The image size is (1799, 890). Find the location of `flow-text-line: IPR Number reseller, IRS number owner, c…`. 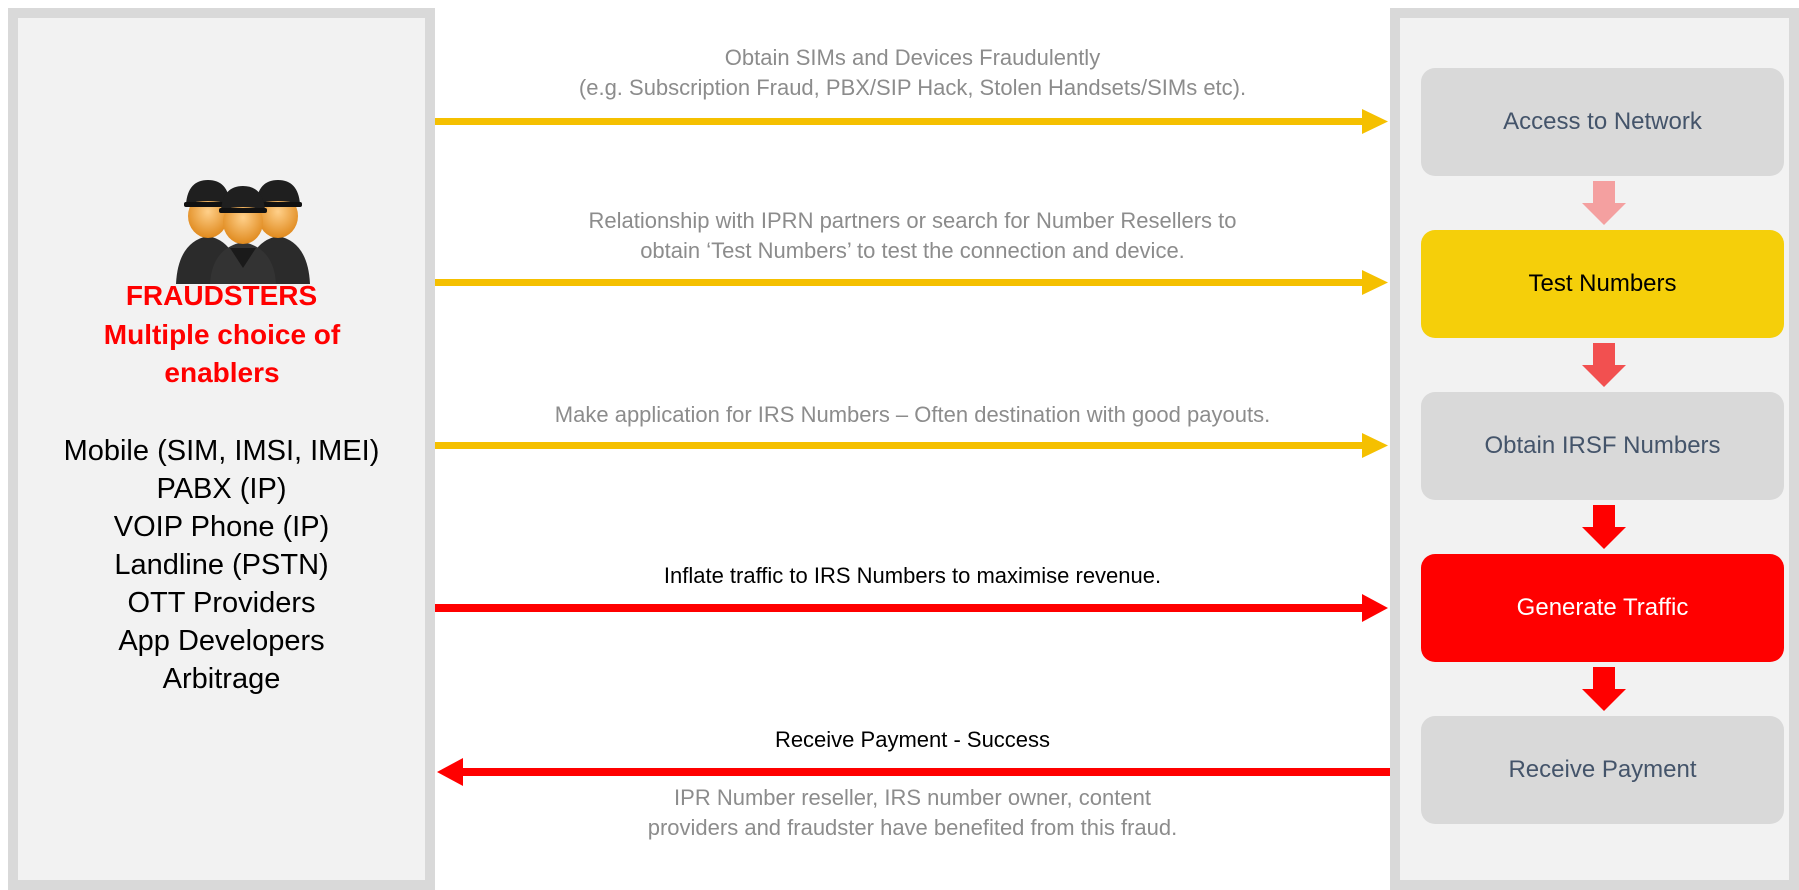

flow-text-line: IPR Number reseller, IRS number owner, c… is located at coordinates (912, 797).